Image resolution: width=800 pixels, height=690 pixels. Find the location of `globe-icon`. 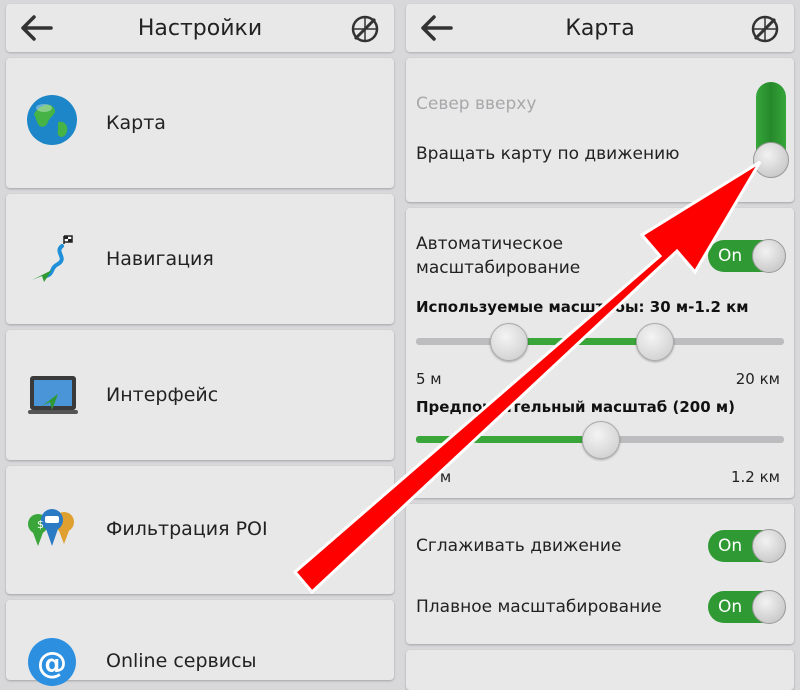

globe-icon is located at coordinates (52, 120).